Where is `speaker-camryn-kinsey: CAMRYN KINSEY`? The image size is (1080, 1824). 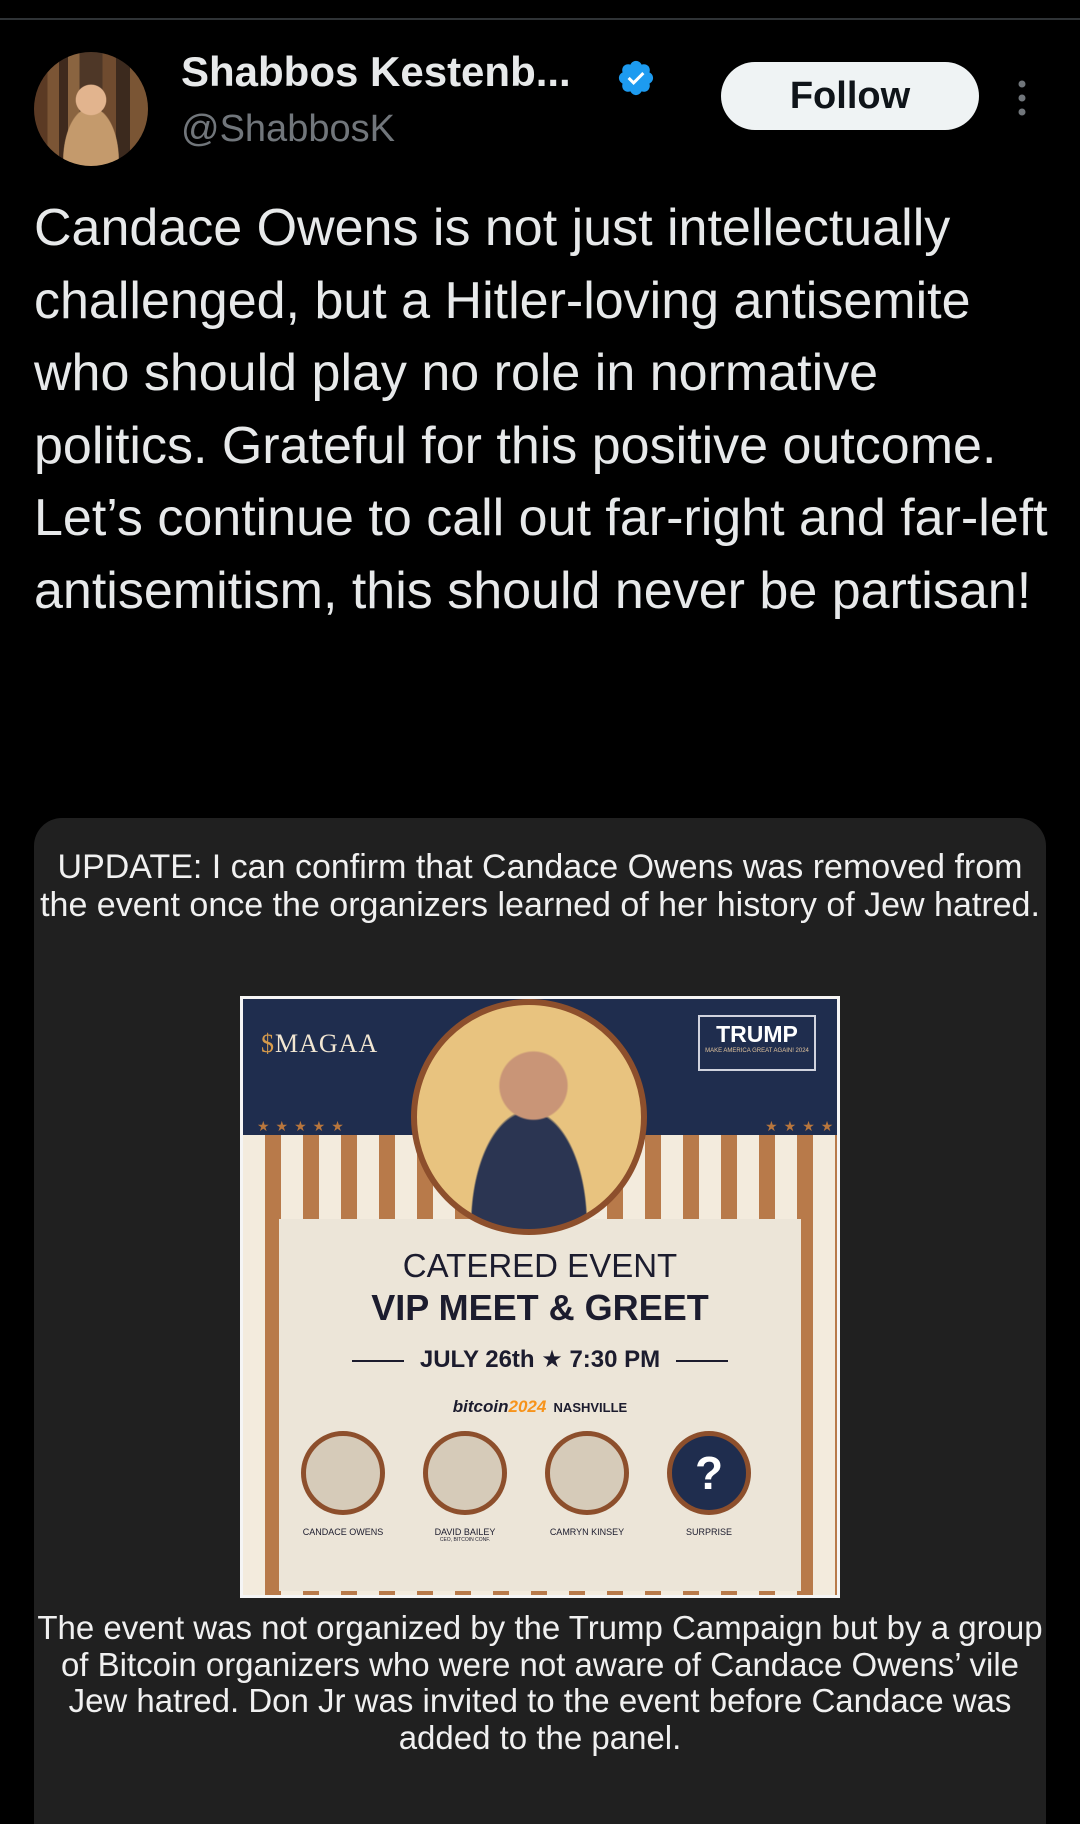 speaker-camryn-kinsey: CAMRYN KINSEY is located at coordinates (587, 1484).